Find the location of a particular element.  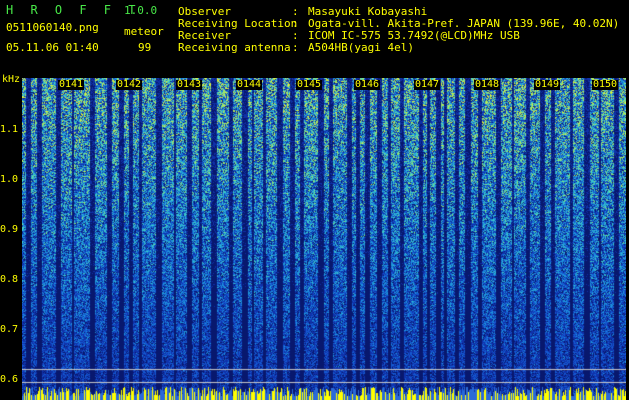

y-tick-label: 0.6 is located at coordinates (9, 379).